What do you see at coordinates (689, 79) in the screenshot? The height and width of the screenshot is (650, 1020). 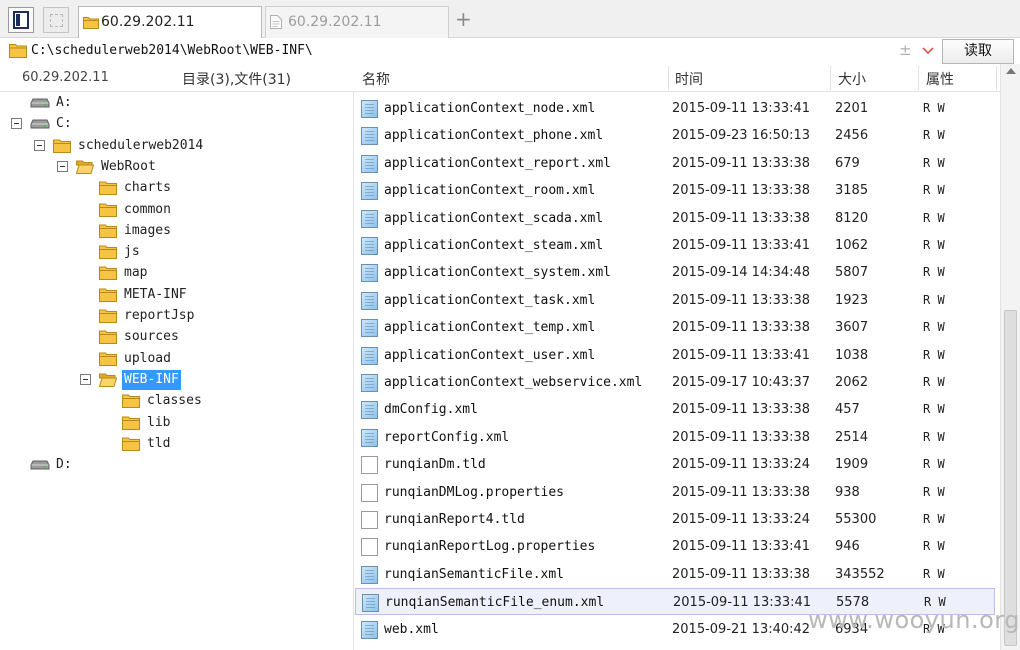 I see `column-time-header: 时间` at bounding box center [689, 79].